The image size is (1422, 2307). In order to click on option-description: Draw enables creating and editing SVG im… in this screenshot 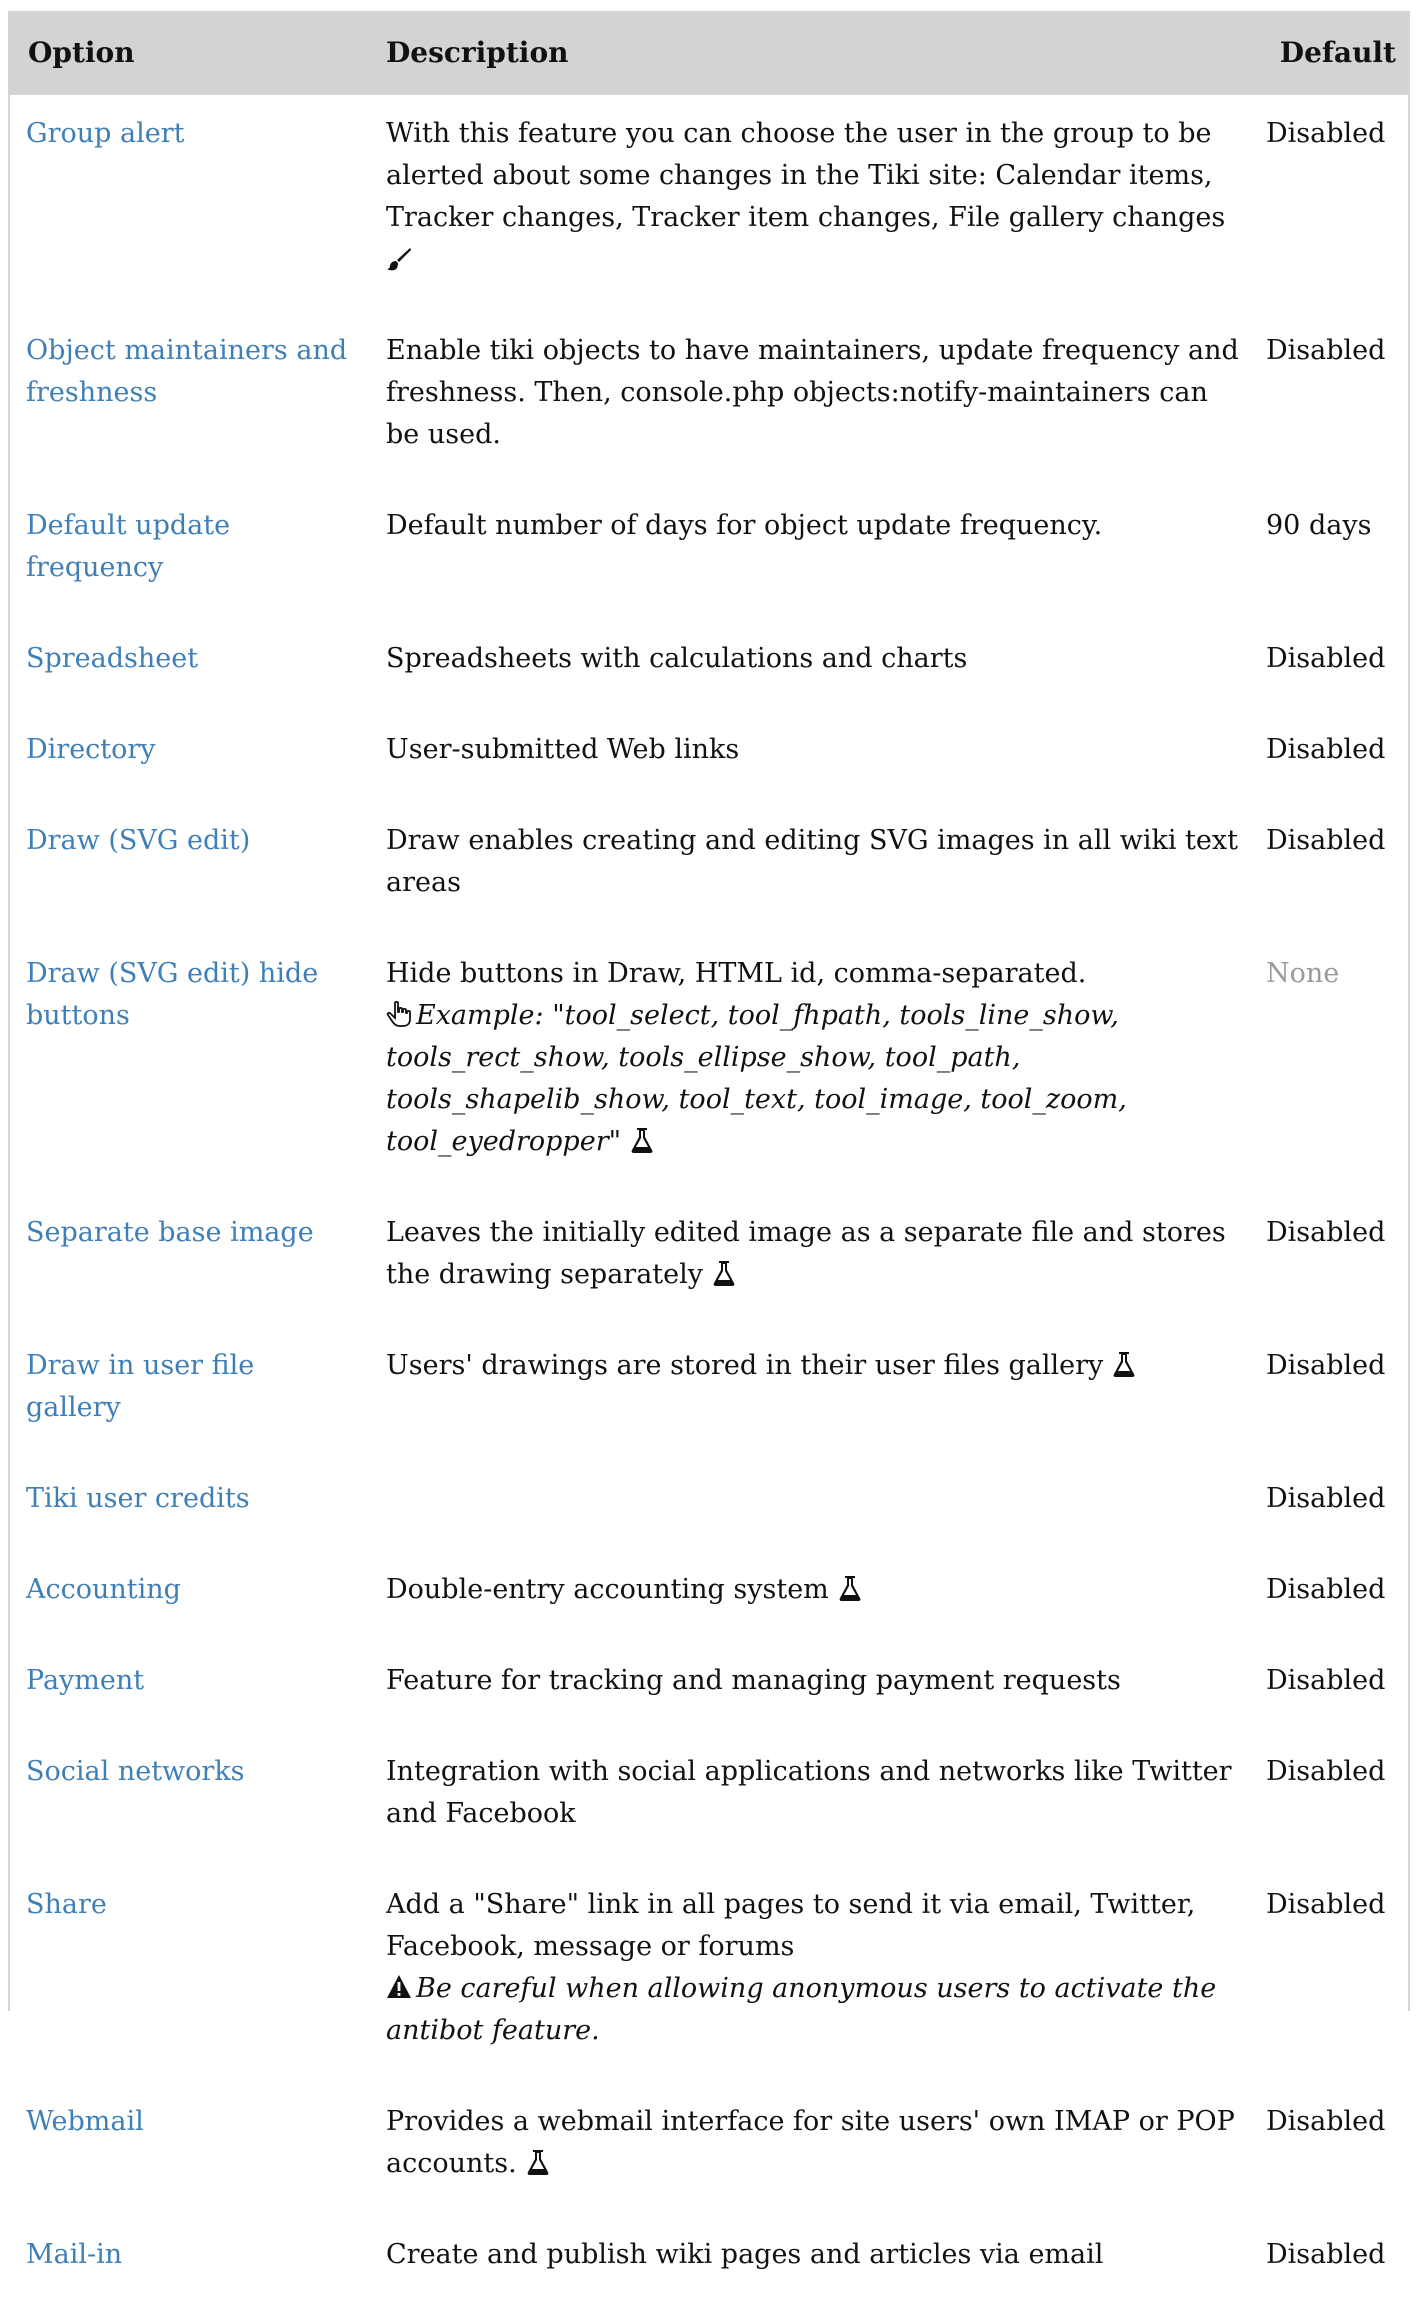, I will do `click(812, 861)`.